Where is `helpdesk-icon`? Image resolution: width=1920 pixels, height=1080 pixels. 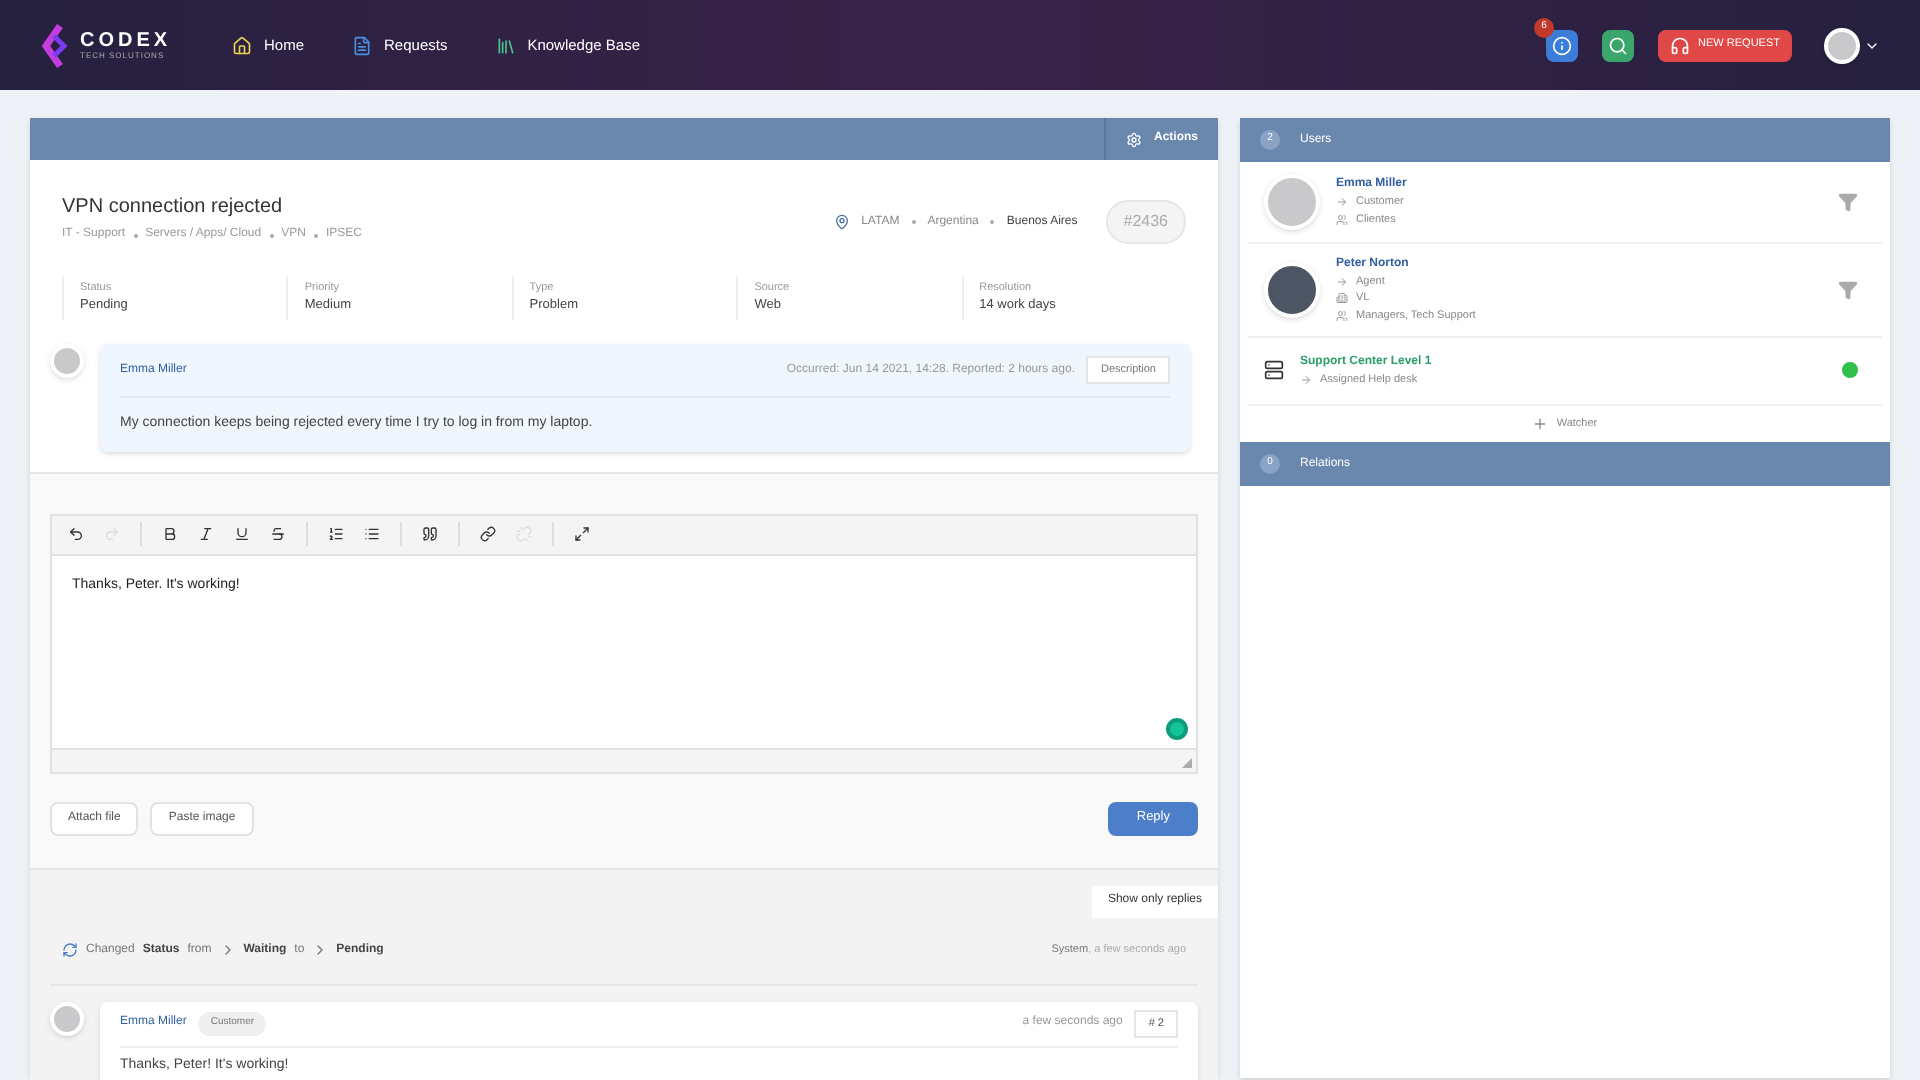
helpdesk-icon is located at coordinates (1274, 370).